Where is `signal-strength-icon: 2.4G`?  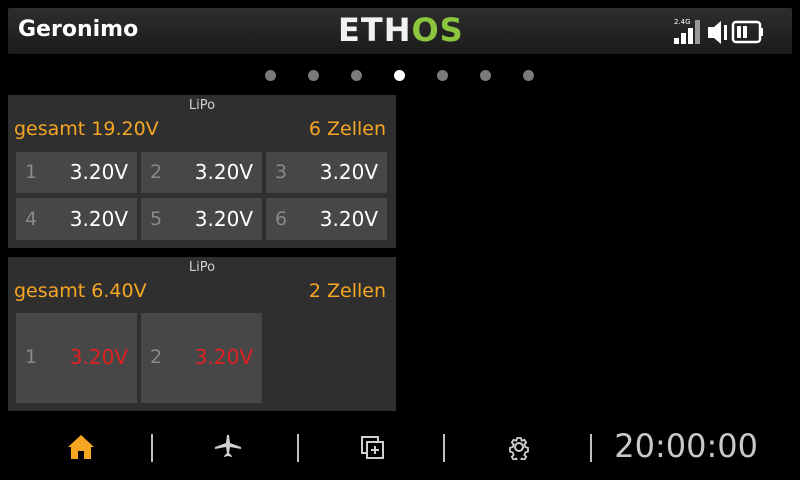 signal-strength-icon: 2.4G is located at coordinates (687, 31).